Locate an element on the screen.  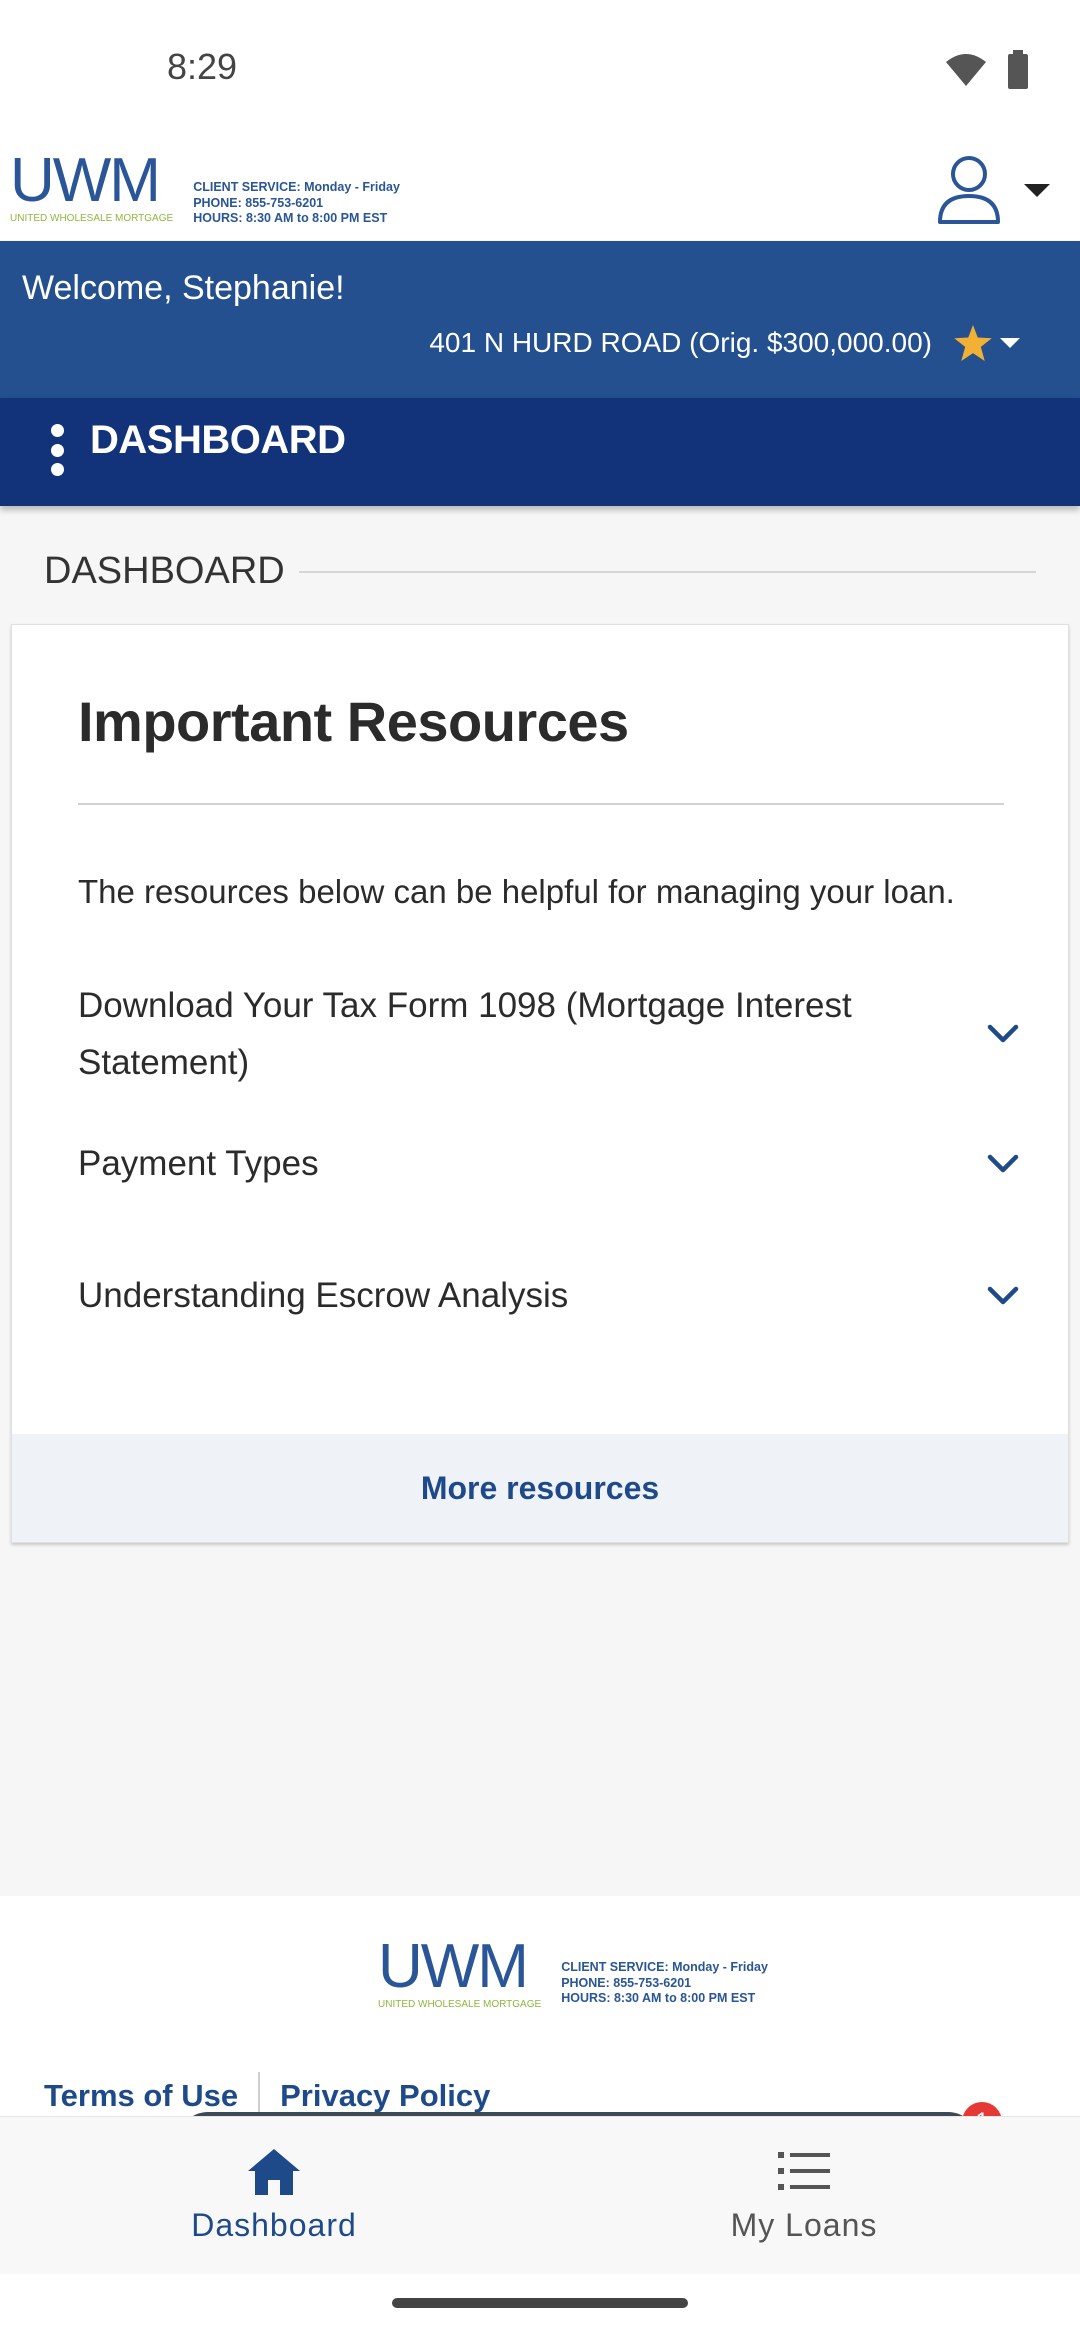
status-time: 8:29 is located at coordinates (202, 66).